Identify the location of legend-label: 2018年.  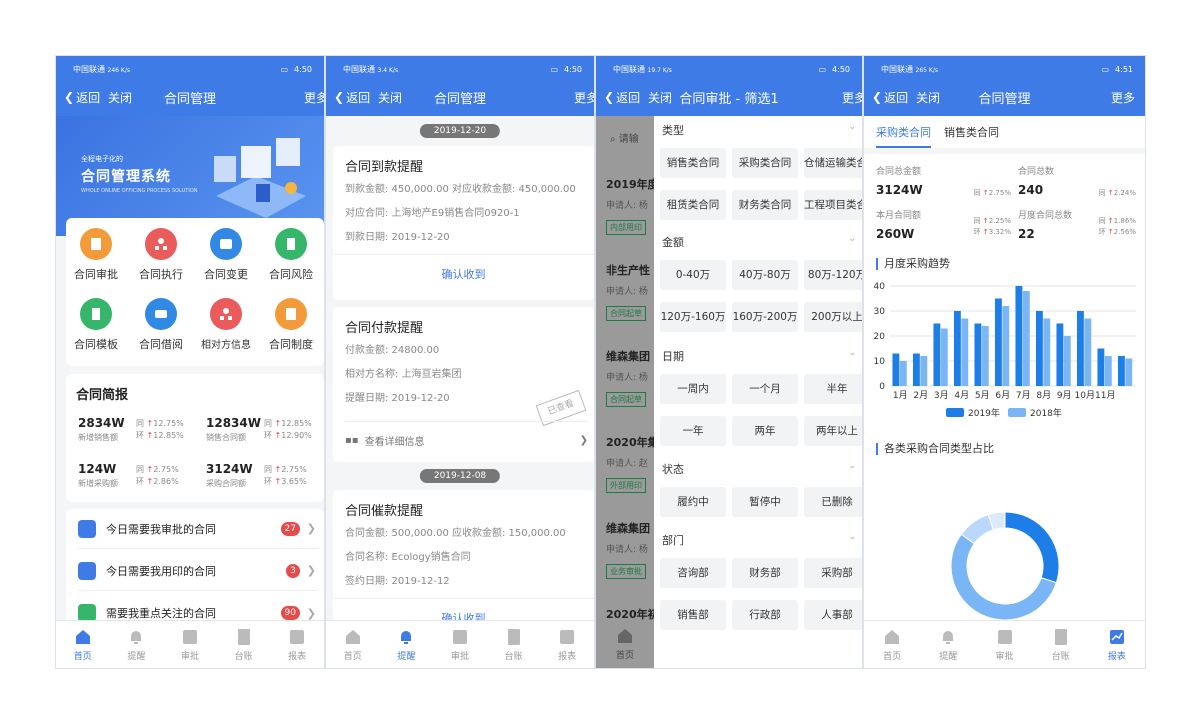
(1046, 412).